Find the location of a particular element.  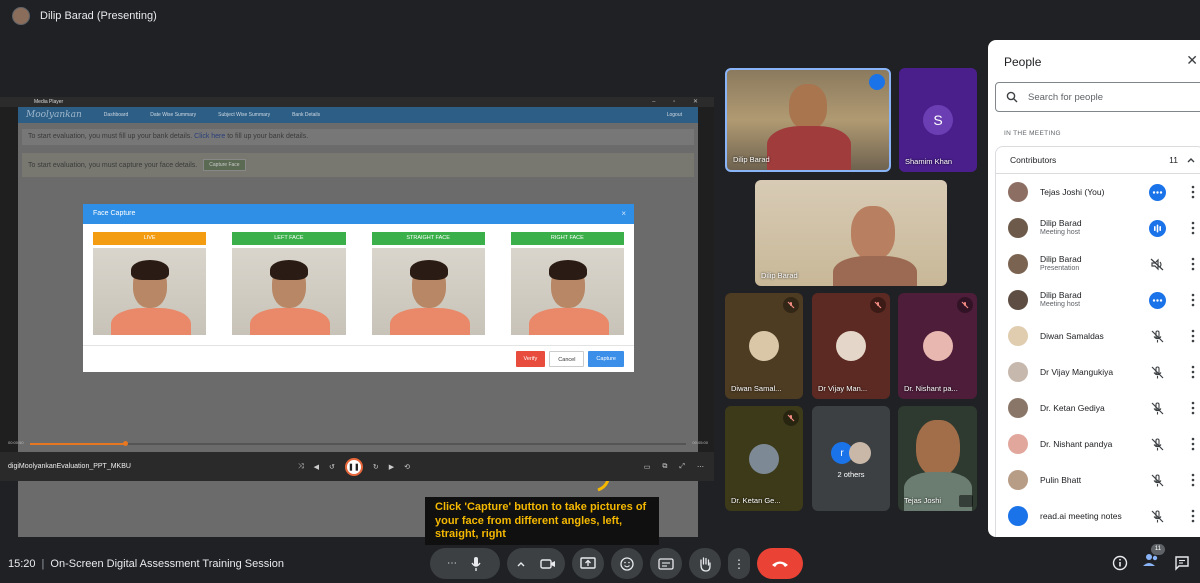

participant-role: Presentation is located at coordinates (1060, 268).